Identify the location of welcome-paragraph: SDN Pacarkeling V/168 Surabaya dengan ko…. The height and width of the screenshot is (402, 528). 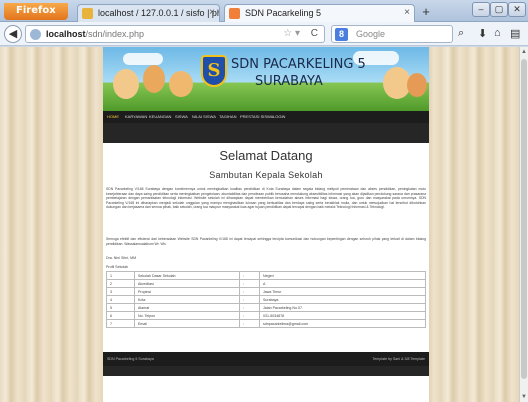
(266, 198).